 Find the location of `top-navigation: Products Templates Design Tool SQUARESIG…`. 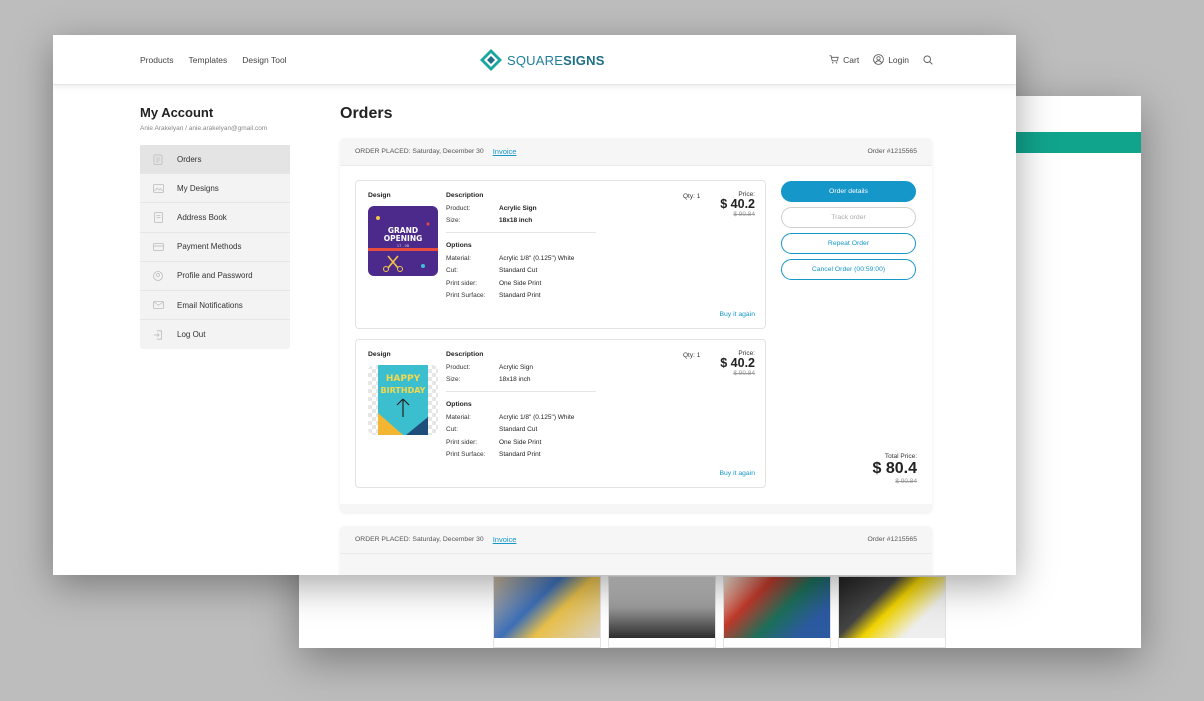

top-navigation: Products Templates Design Tool SQUARESIG… is located at coordinates (534, 60).